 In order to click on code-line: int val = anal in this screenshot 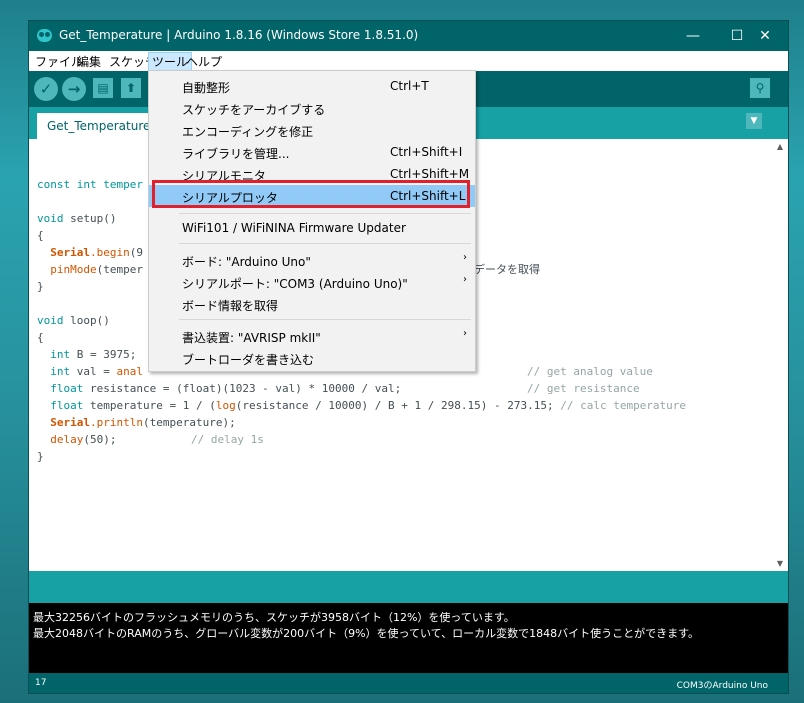, I will do `click(90, 371)`.